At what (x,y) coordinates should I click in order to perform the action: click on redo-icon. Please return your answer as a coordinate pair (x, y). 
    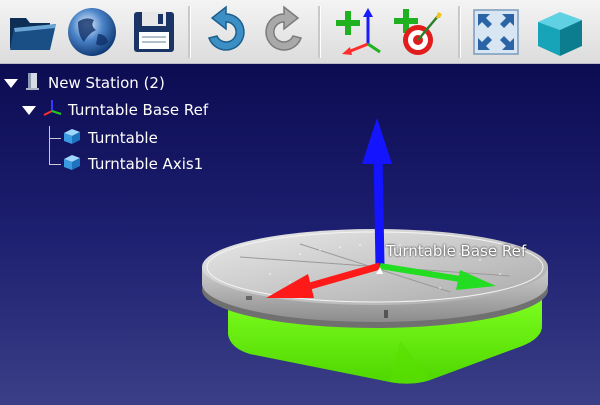
    Looking at the image, I should click on (284, 32).